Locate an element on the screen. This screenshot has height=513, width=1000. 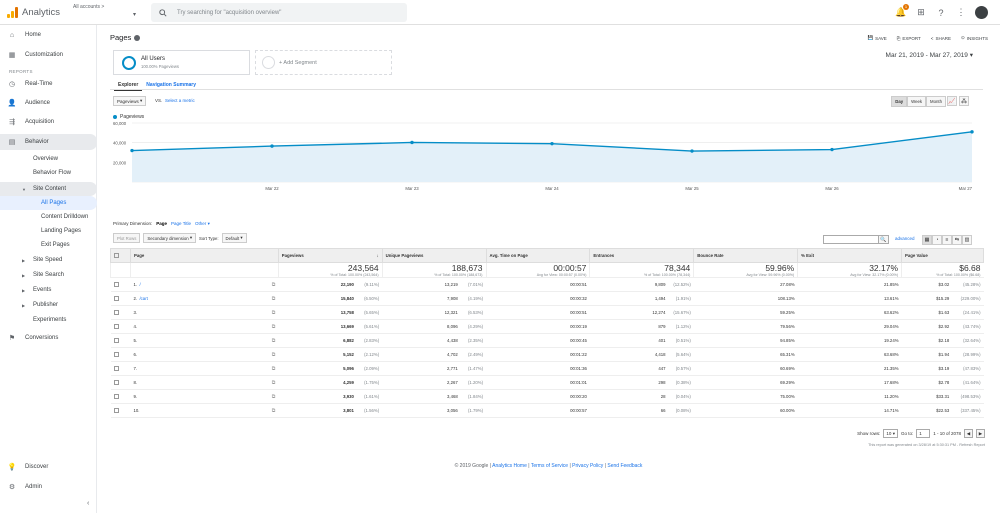
sidebar-item-exit-pages: Exit Pages is located at coordinates (48, 245).